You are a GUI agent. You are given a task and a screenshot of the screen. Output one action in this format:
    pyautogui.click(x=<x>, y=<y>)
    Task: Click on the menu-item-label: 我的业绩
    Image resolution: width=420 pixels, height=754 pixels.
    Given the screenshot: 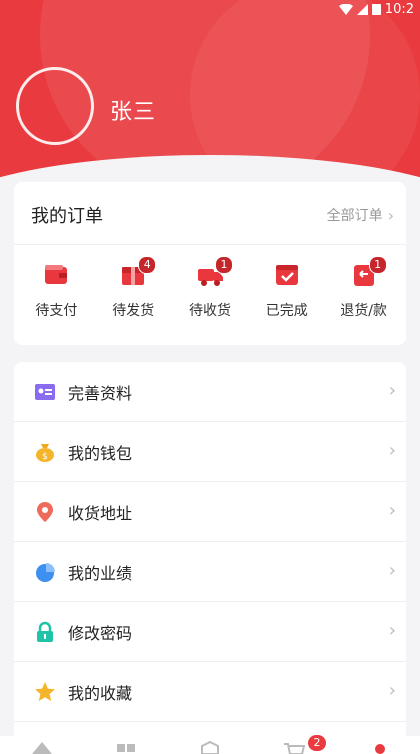 What is the action you would take?
    pyautogui.click(x=100, y=573)
    